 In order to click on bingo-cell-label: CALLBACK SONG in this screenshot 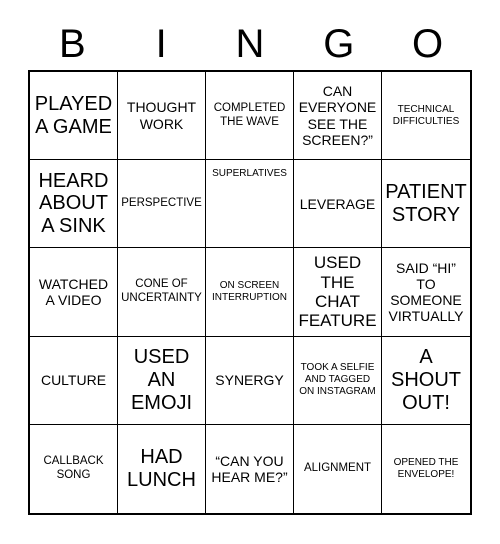, I will do `click(73, 468)`.